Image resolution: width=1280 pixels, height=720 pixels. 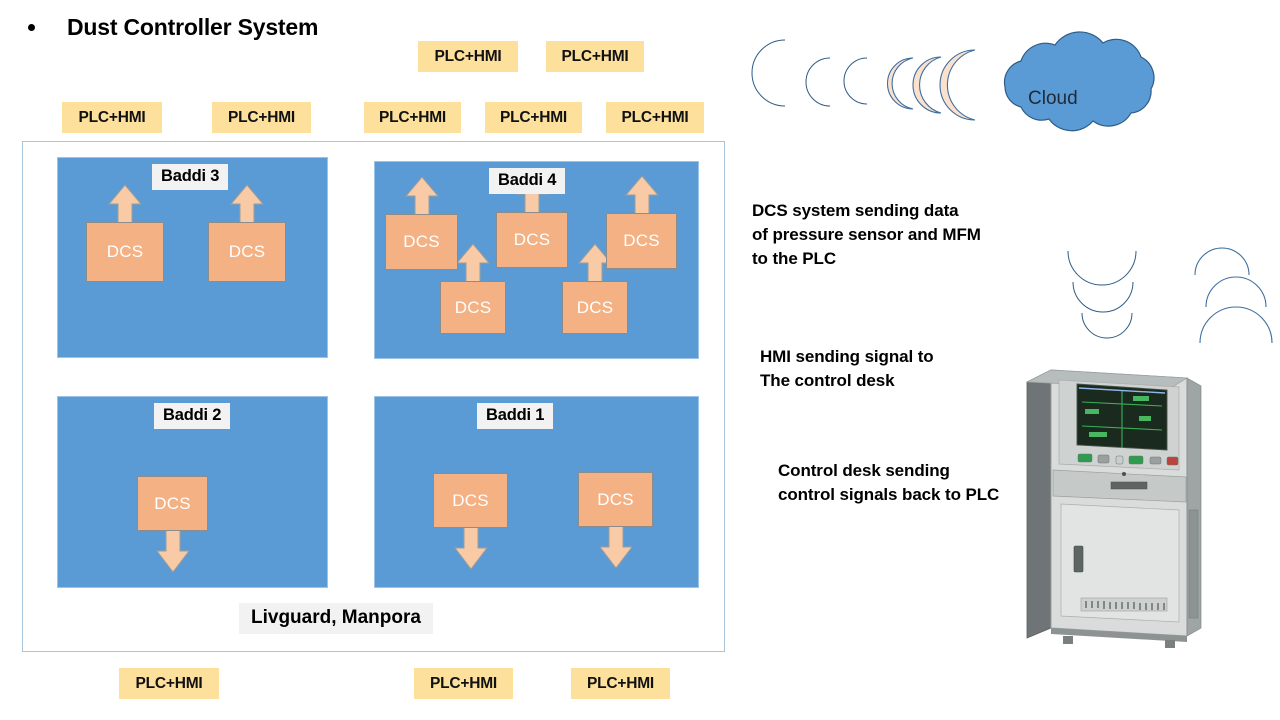 I want to click on page-title: Dust Controller System, so click(x=173, y=27).